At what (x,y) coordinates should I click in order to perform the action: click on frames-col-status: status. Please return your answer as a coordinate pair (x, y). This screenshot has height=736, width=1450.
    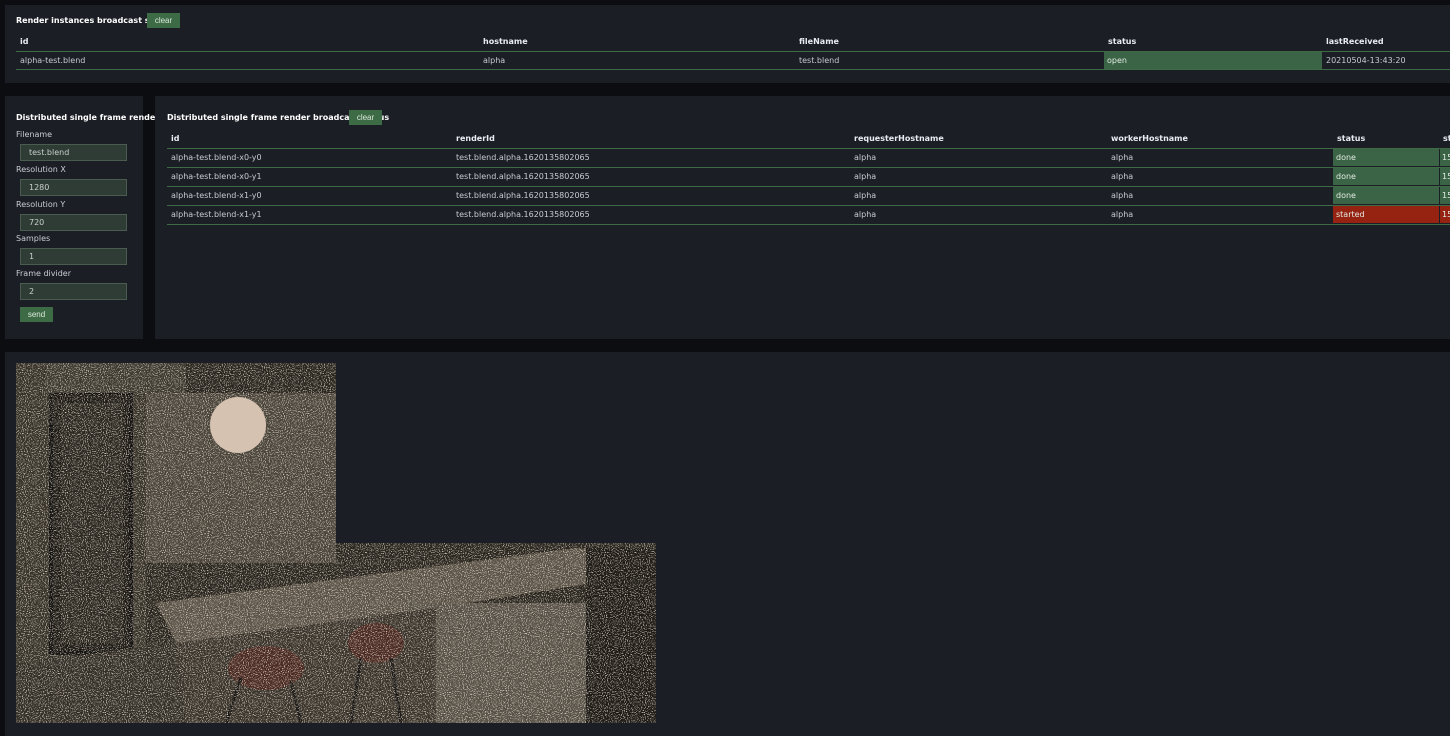
    Looking at the image, I should click on (1351, 138).